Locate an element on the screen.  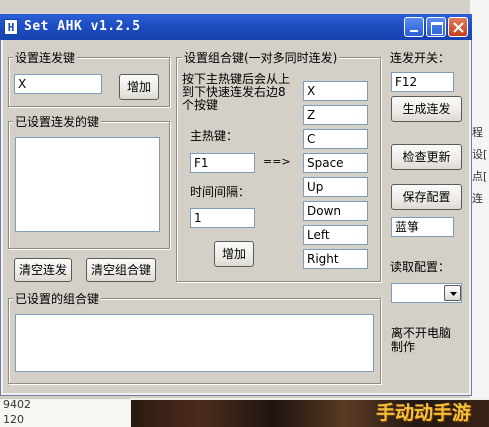
load-config-label: 读取配置： is located at coordinates (420, 267).